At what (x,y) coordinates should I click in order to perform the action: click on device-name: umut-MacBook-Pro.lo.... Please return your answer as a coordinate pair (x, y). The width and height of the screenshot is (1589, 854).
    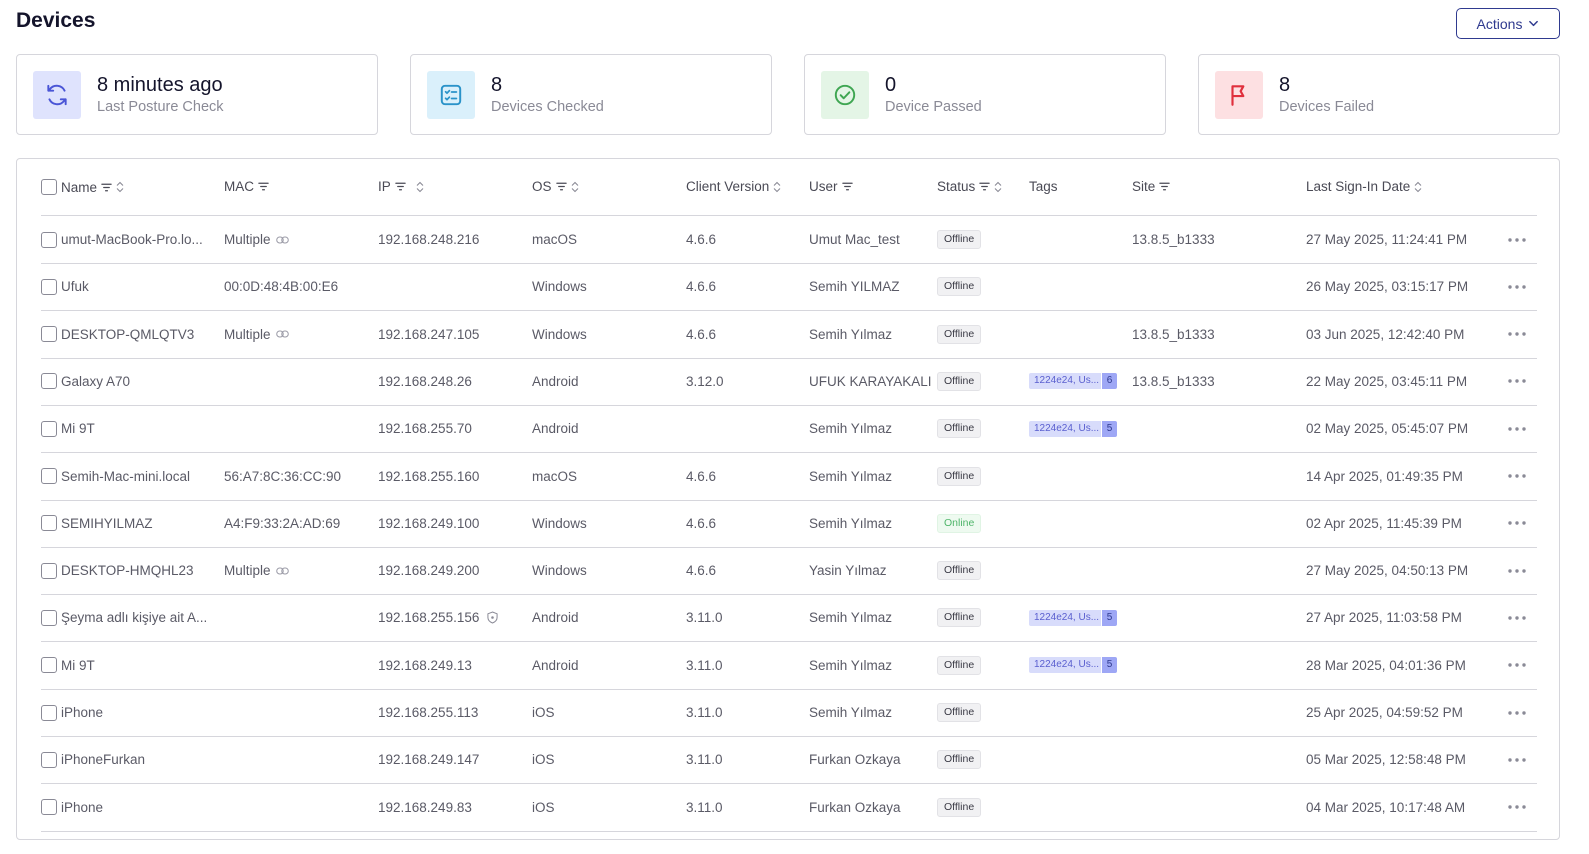
    Looking at the image, I should click on (132, 239).